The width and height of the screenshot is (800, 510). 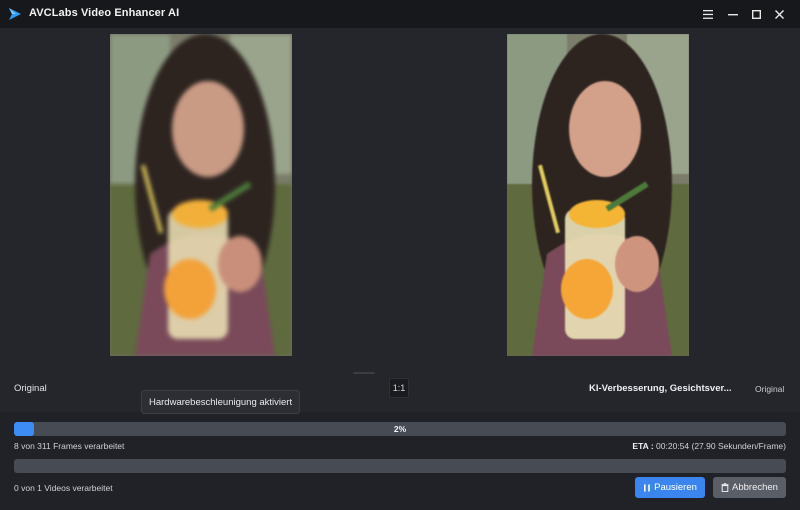 What do you see at coordinates (15, 14) in the screenshot?
I see `app-logo-icon` at bounding box center [15, 14].